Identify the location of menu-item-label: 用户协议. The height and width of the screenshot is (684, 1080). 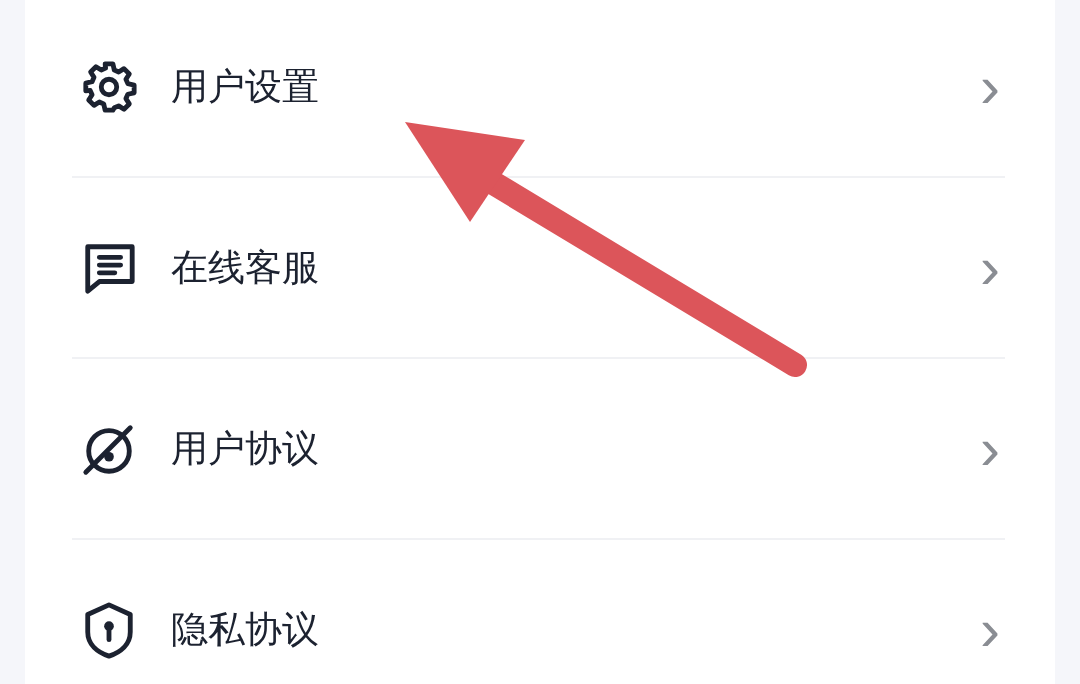
(575, 448).